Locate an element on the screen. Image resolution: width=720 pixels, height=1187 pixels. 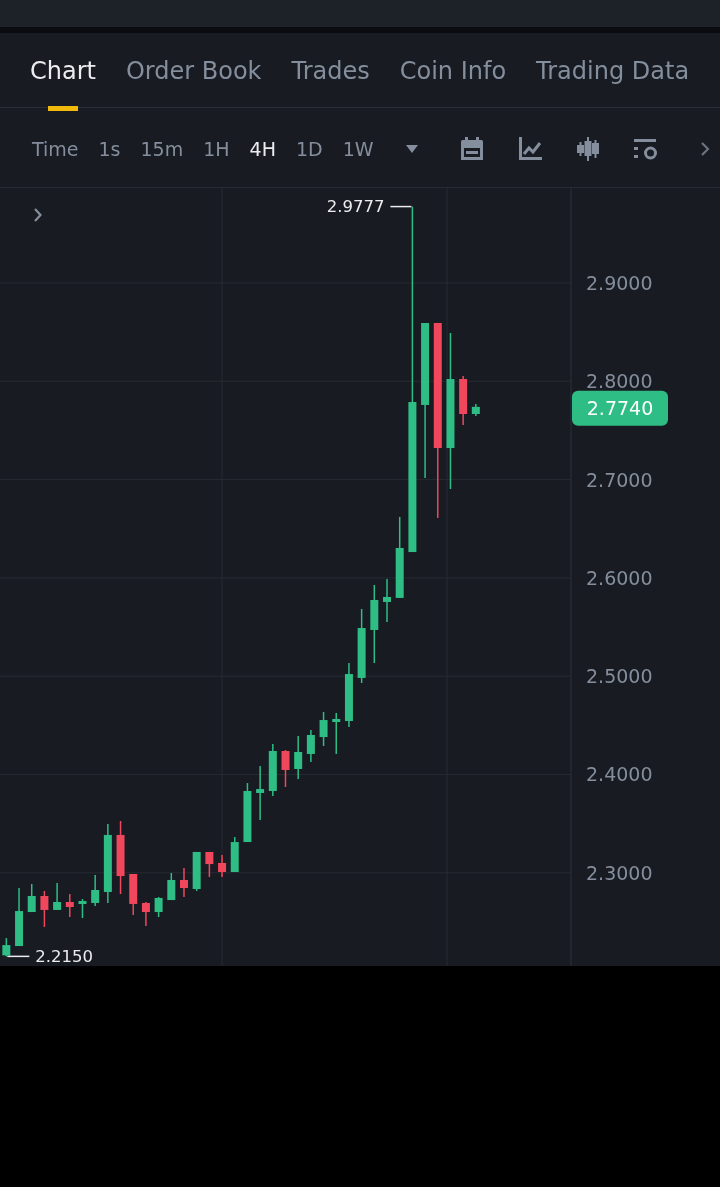
interval-button: 1W is located at coordinates (358, 149).